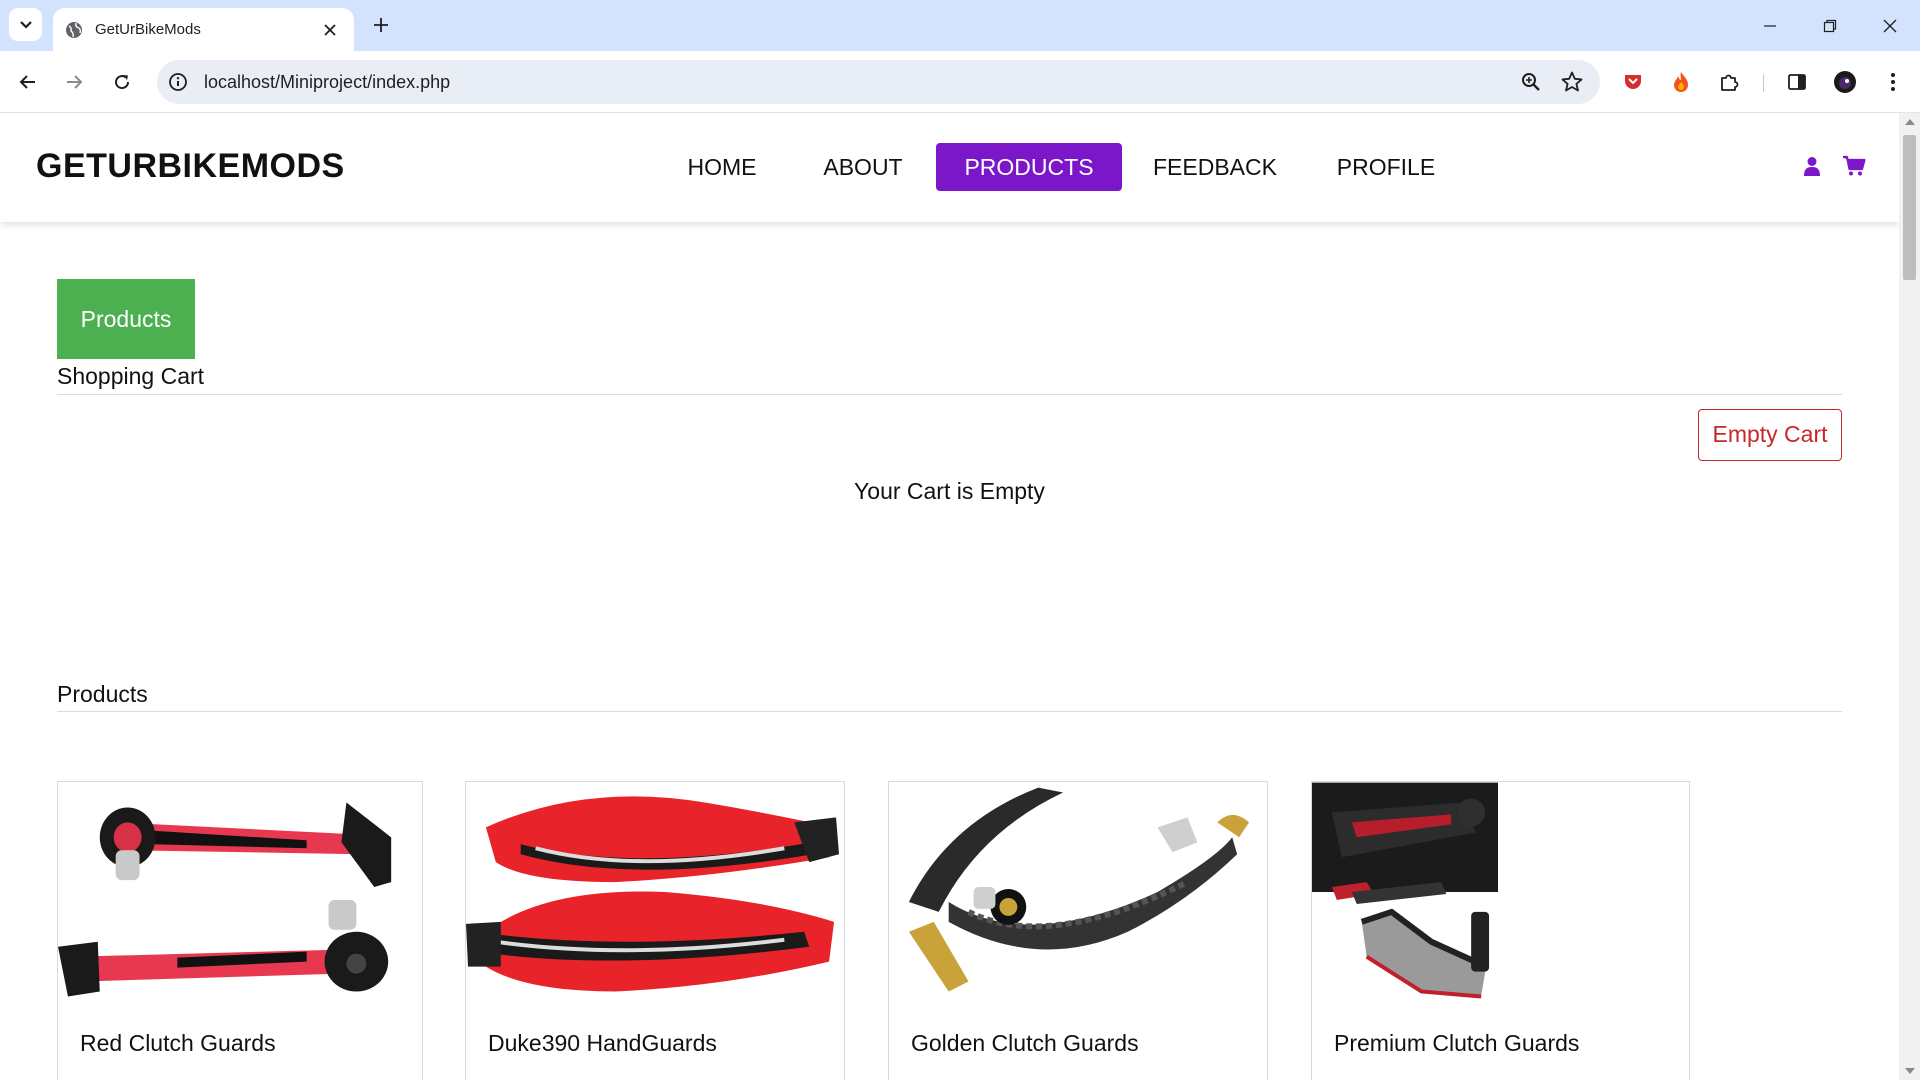 This screenshot has width=1920, height=1080. What do you see at coordinates (178, 82) in the screenshot?
I see `site-info-icon` at bounding box center [178, 82].